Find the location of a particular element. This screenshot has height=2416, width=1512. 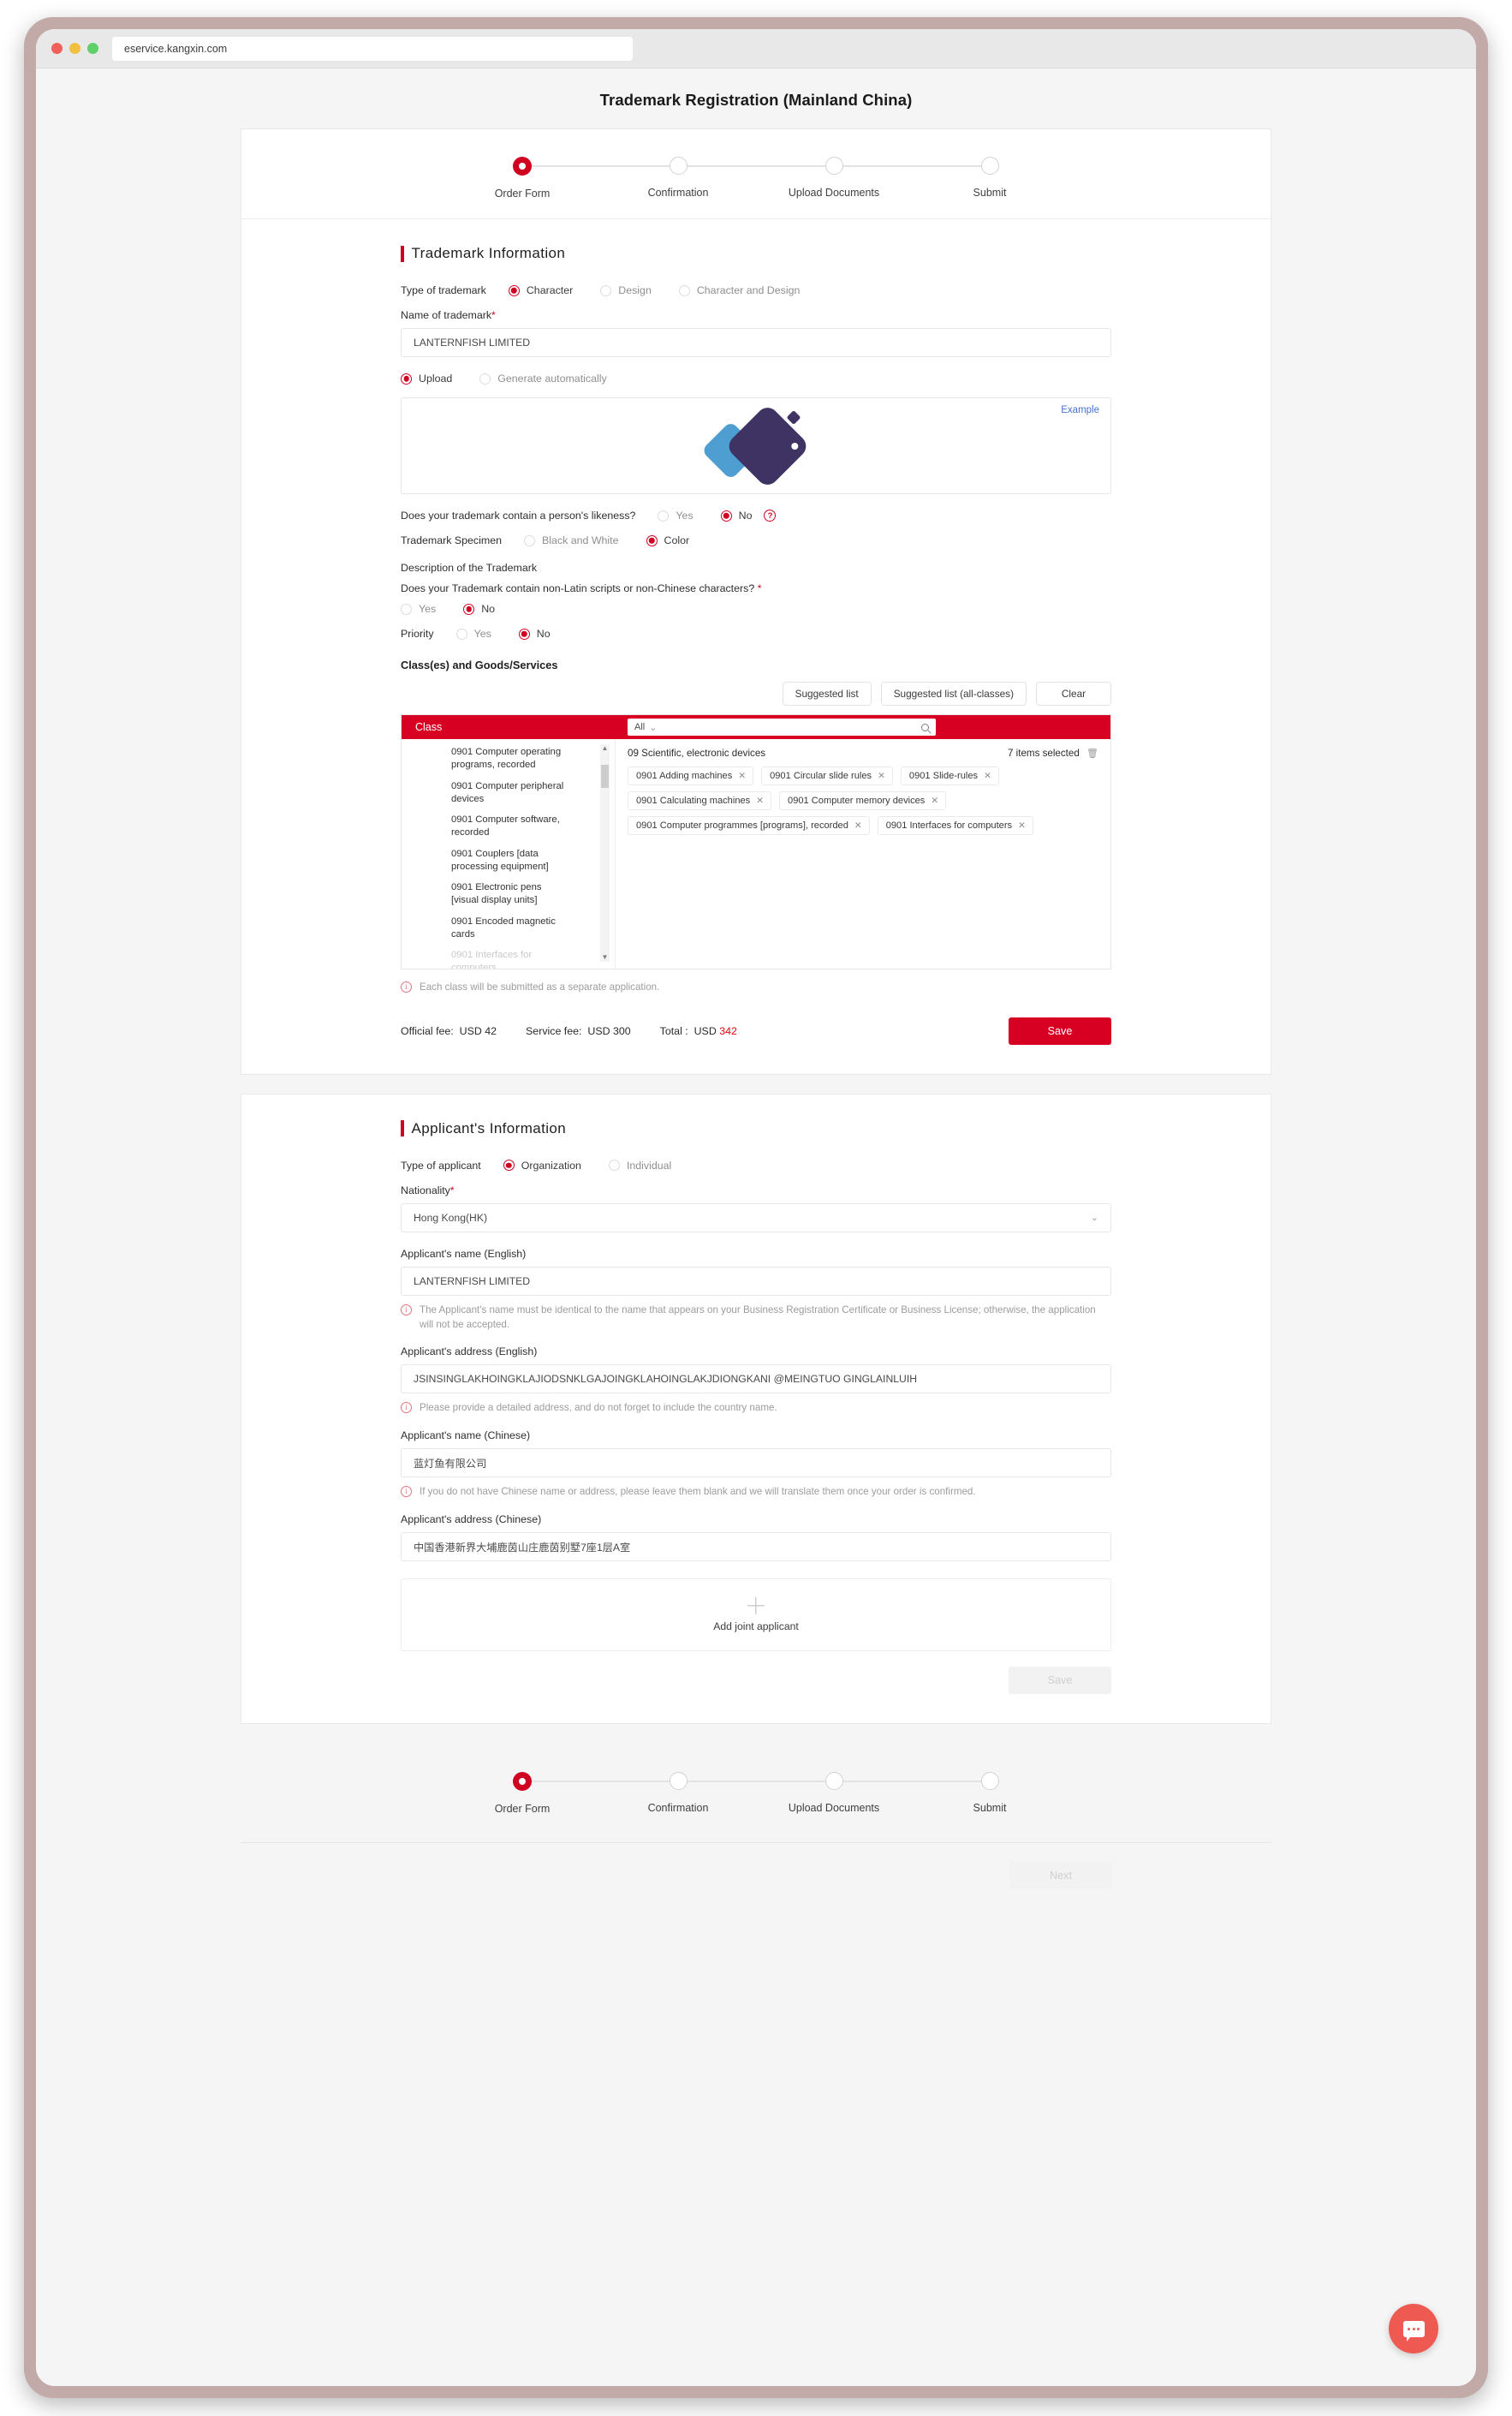

class-search-bar: All ⌄ is located at coordinates (782, 727).